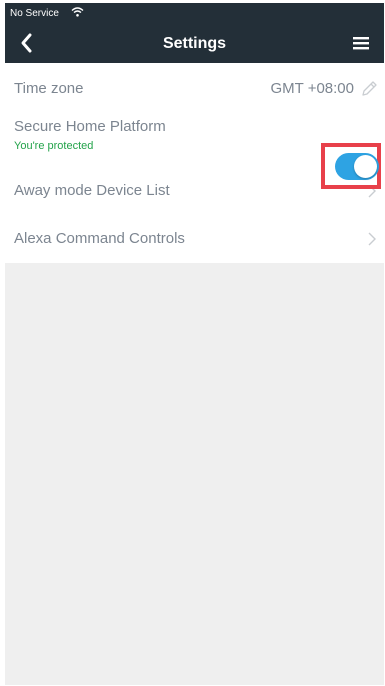  What do you see at coordinates (194, 239) in the screenshot?
I see `alexa-controls-row: Alexa Command Controls` at bounding box center [194, 239].